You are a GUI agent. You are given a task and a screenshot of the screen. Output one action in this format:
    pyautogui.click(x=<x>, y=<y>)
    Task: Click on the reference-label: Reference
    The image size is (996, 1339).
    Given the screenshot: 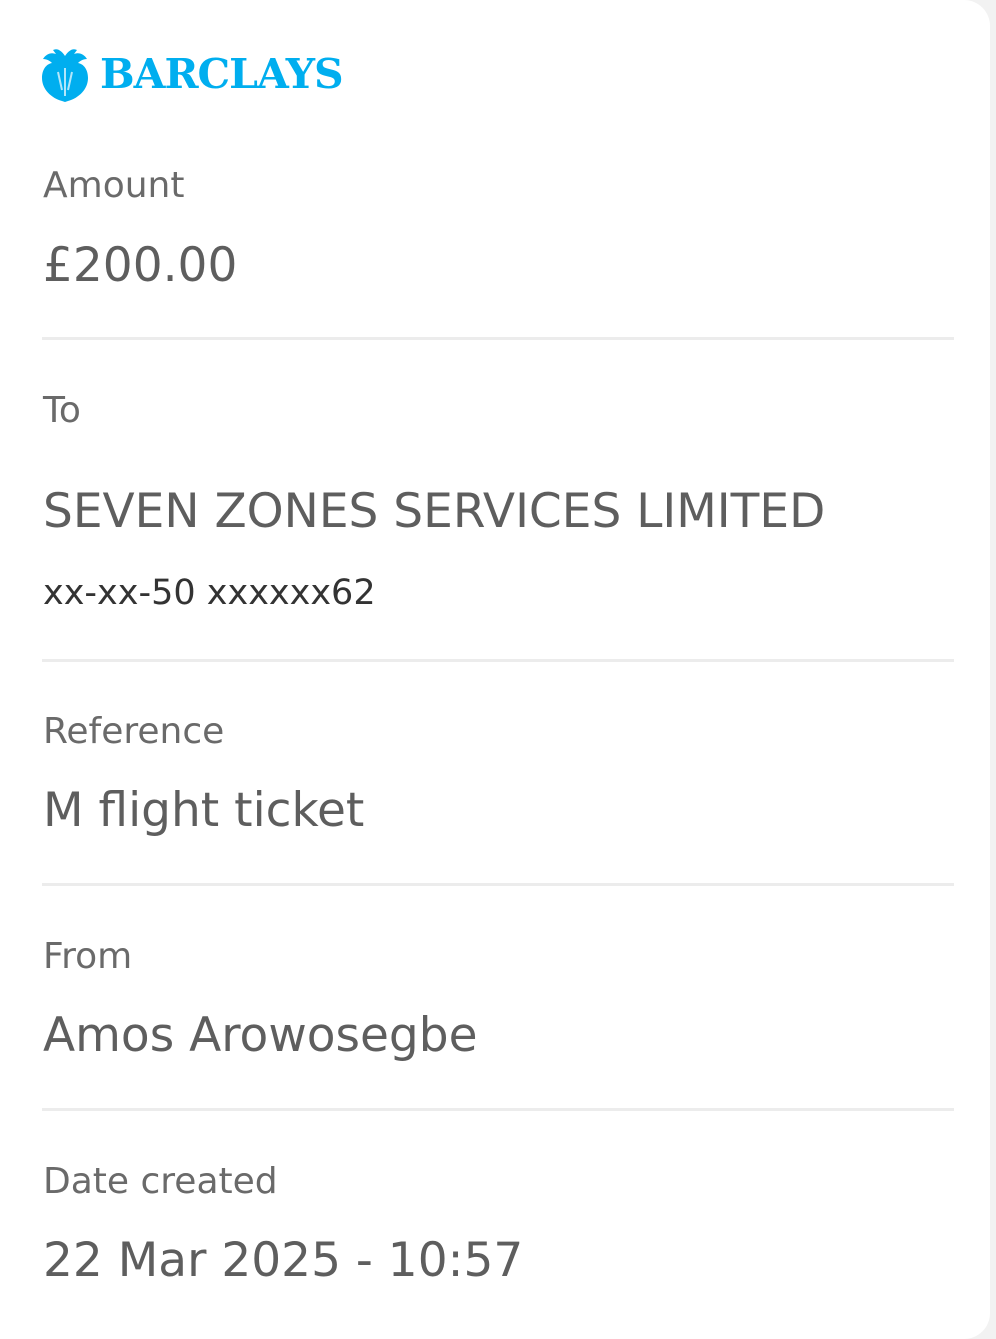 What is the action you would take?
    pyautogui.click(x=134, y=731)
    